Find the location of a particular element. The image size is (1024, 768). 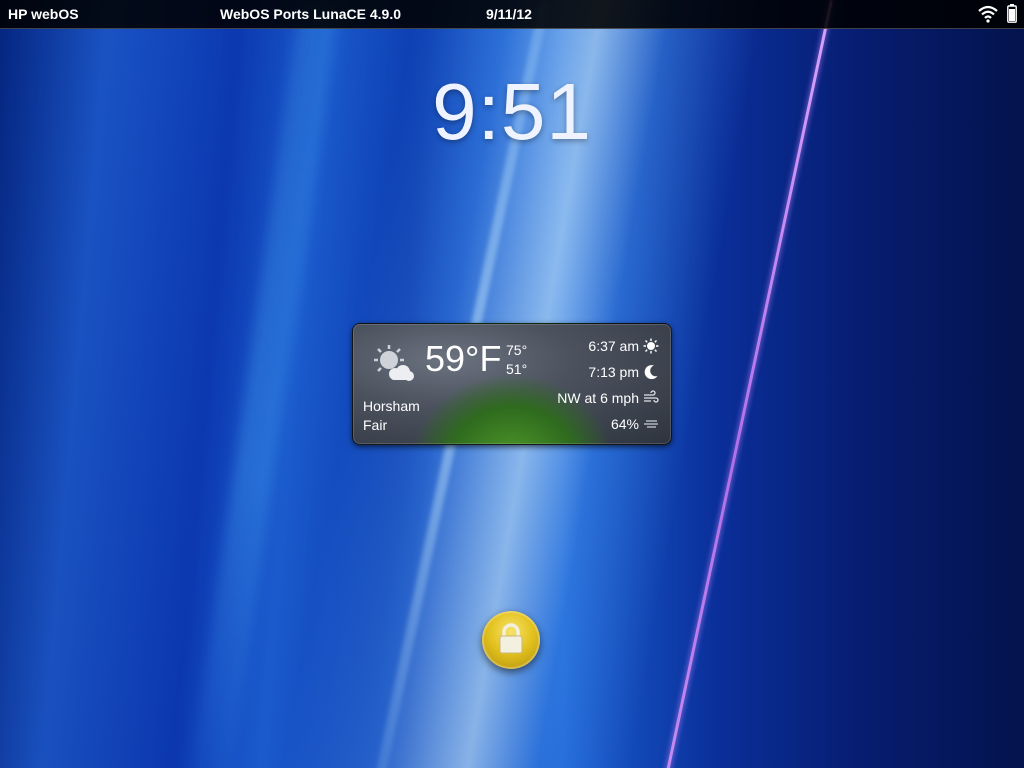

sunset-row: 7:13 pm is located at coordinates (623, 372).